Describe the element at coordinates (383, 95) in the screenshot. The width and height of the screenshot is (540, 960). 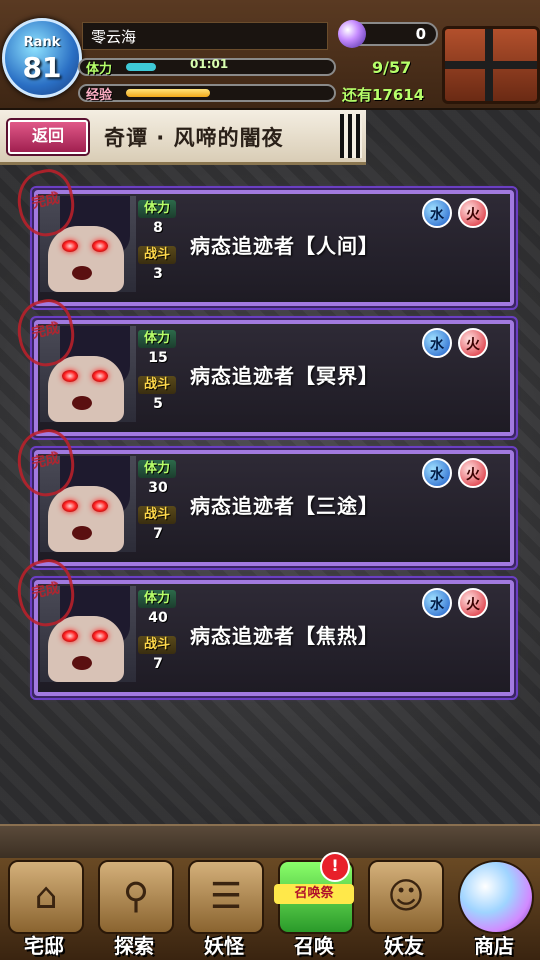
I see `remaining-exp: 还有17614` at that location.